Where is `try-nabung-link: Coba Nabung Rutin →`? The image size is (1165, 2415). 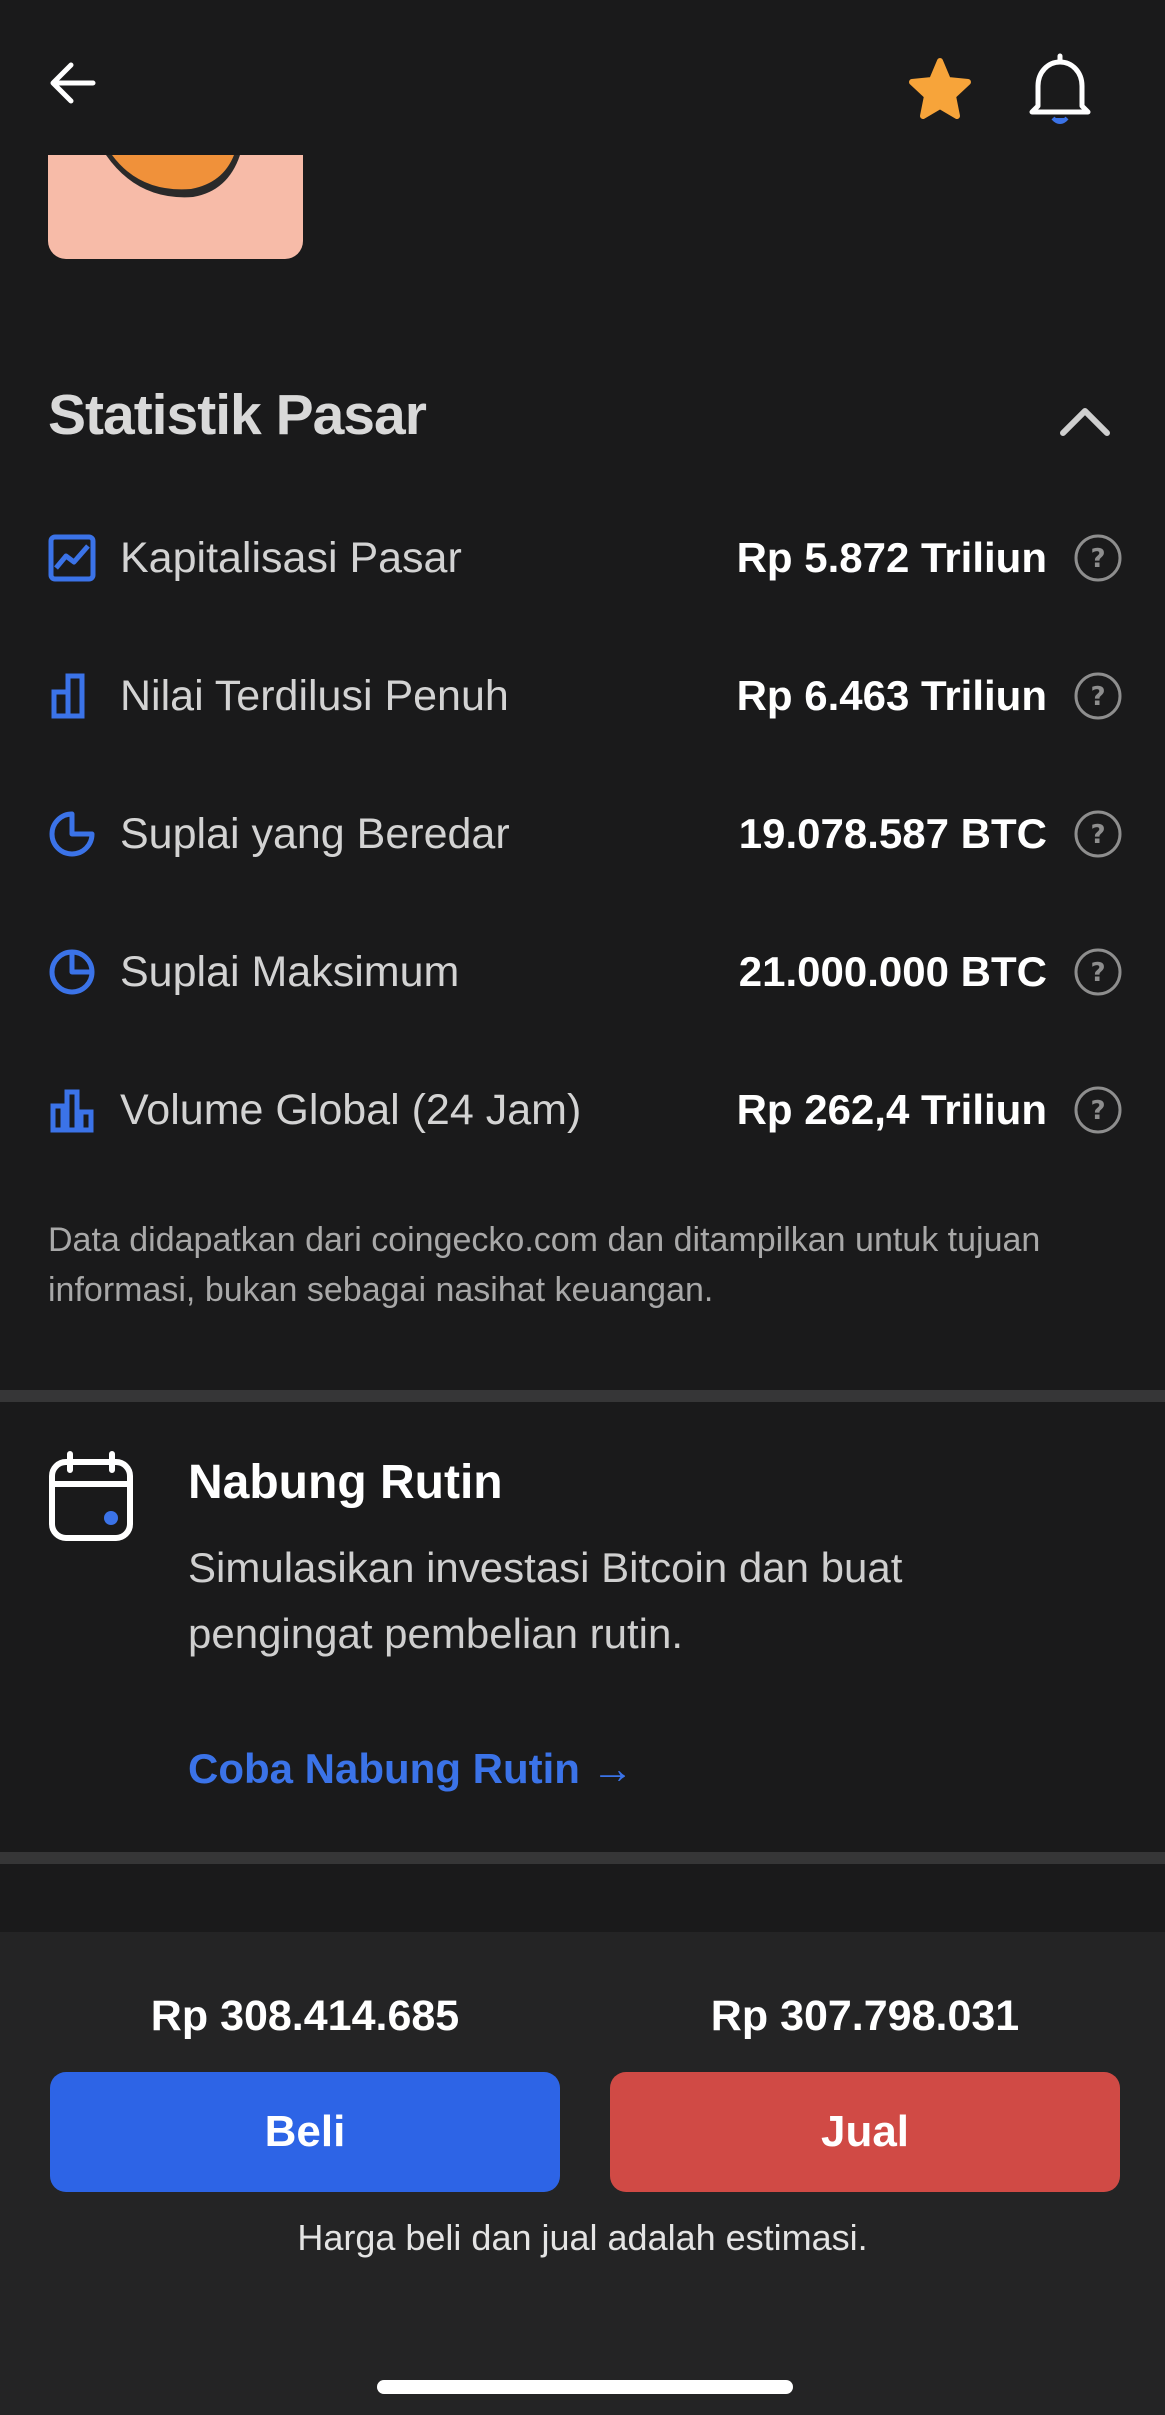
try-nabung-link: Coba Nabung Rutin → is located at coordinates (411, 1769).